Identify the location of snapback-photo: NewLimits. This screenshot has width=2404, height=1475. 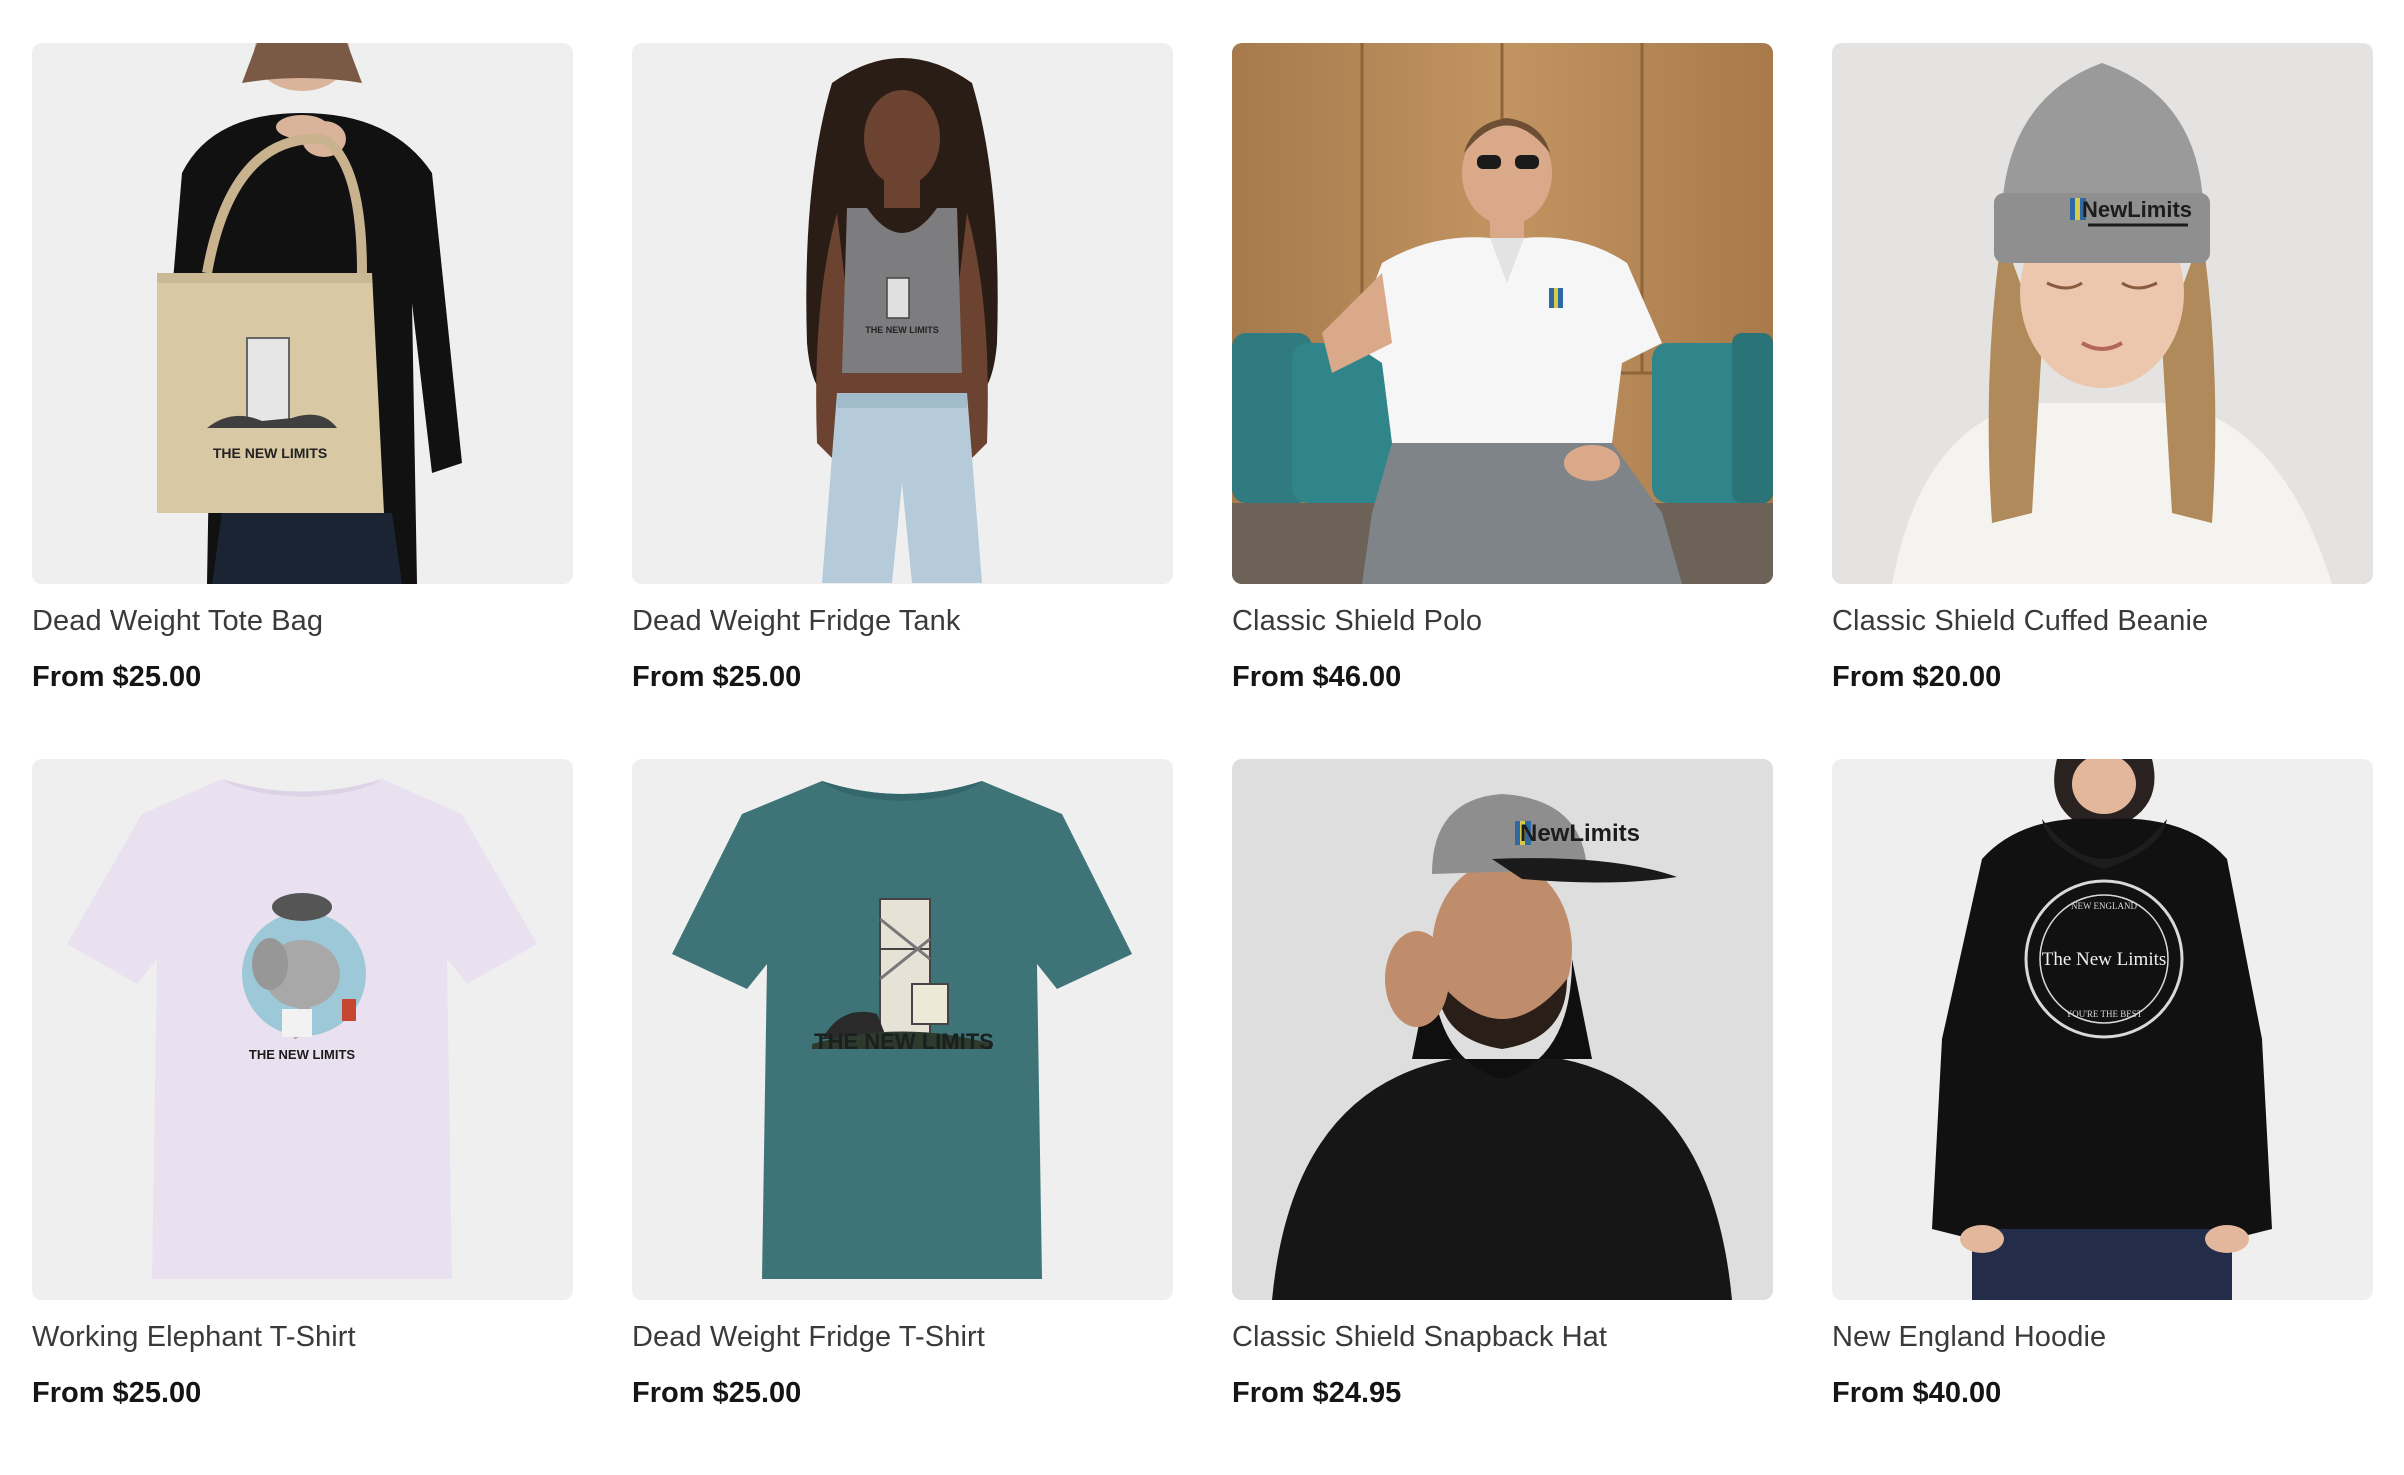
(1502, 1029).